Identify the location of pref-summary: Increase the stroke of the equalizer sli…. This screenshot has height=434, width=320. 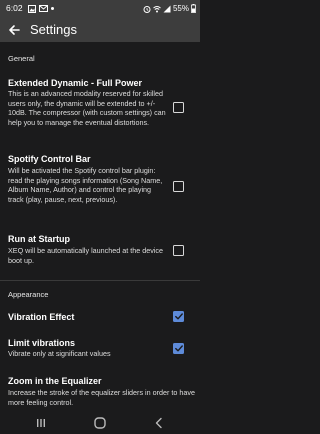
(101, 397).